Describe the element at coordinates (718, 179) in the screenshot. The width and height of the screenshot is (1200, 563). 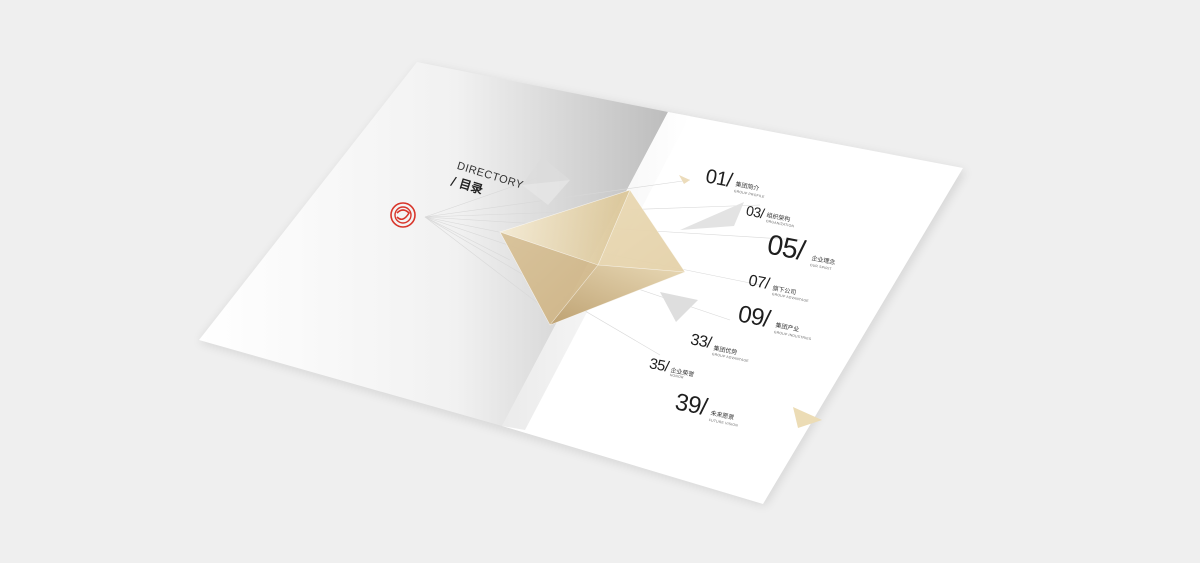
I see `toc-number-1: 01/` at that location.